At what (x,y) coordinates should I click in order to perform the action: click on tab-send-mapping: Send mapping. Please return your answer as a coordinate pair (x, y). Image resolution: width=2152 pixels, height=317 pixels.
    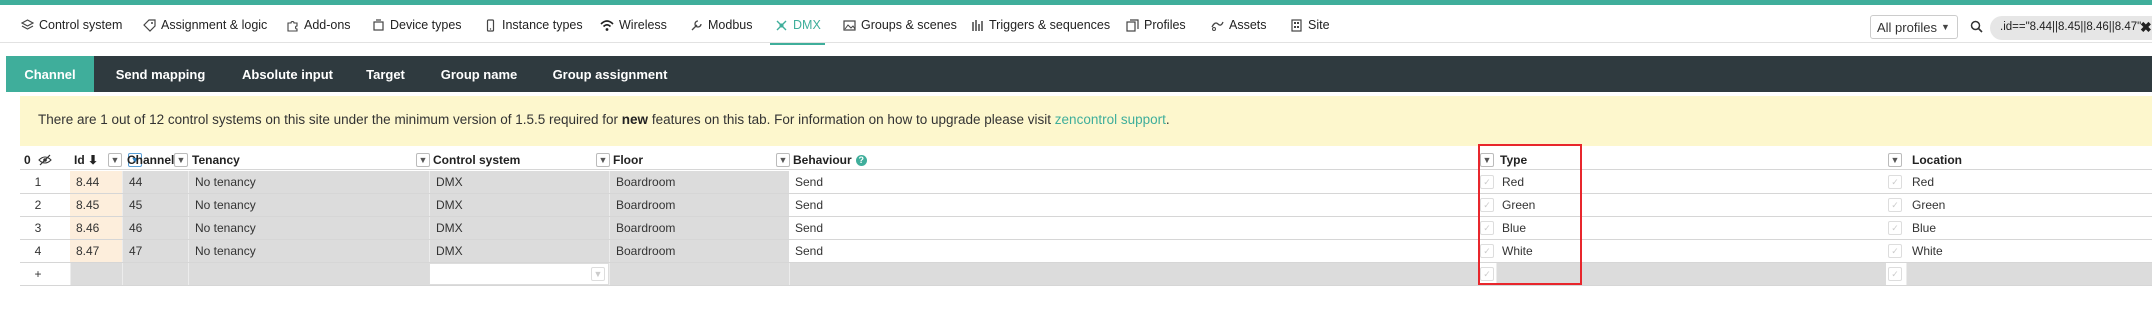
    Looking at the image, I should click on (160, 74).